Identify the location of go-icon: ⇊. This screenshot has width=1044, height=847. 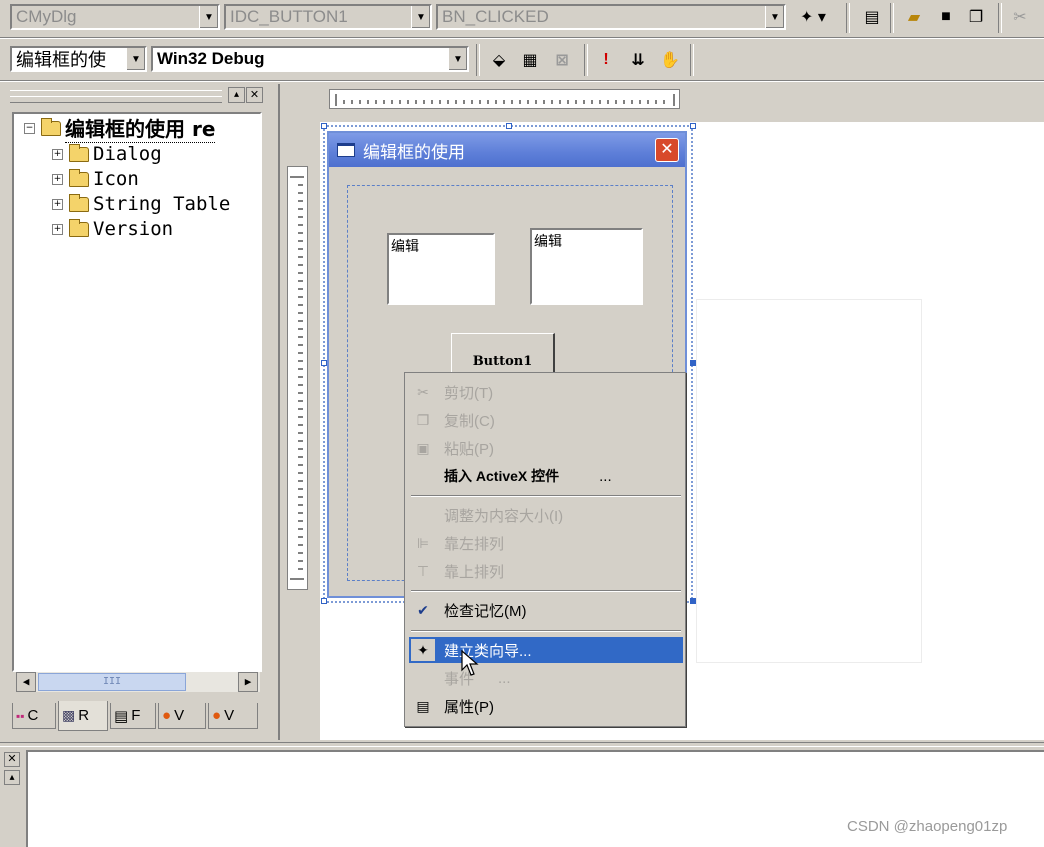
(638, 60).